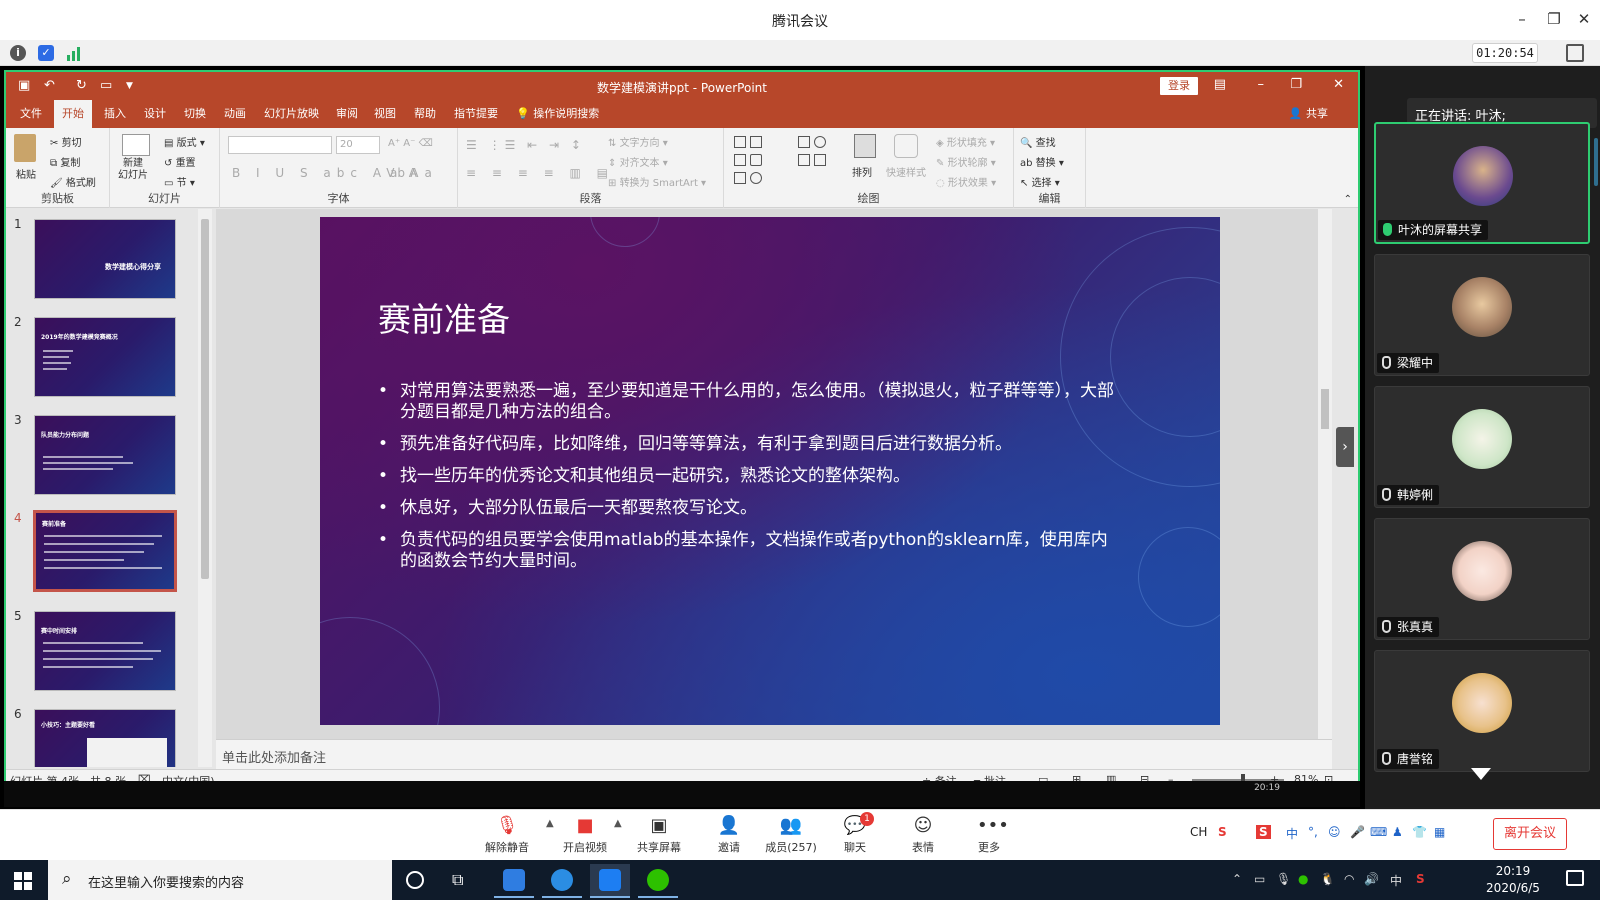 This screenshot has width=1600, height=900. I want to click on shape-fill-button: ◈ 形状填充 ▾, so click(965, 141).